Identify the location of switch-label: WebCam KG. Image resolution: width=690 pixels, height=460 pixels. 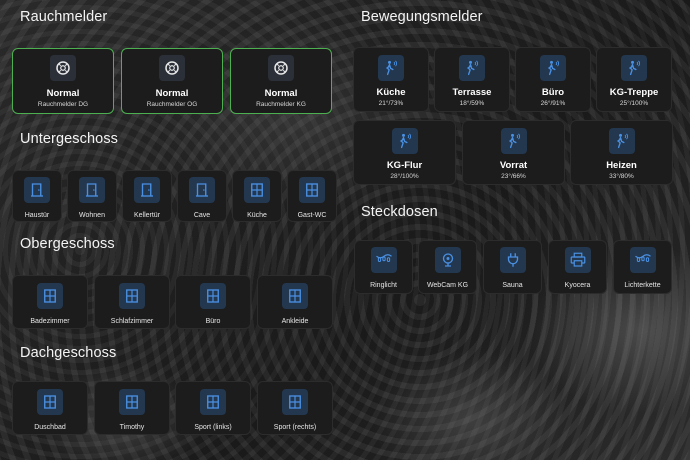
(447, 285).